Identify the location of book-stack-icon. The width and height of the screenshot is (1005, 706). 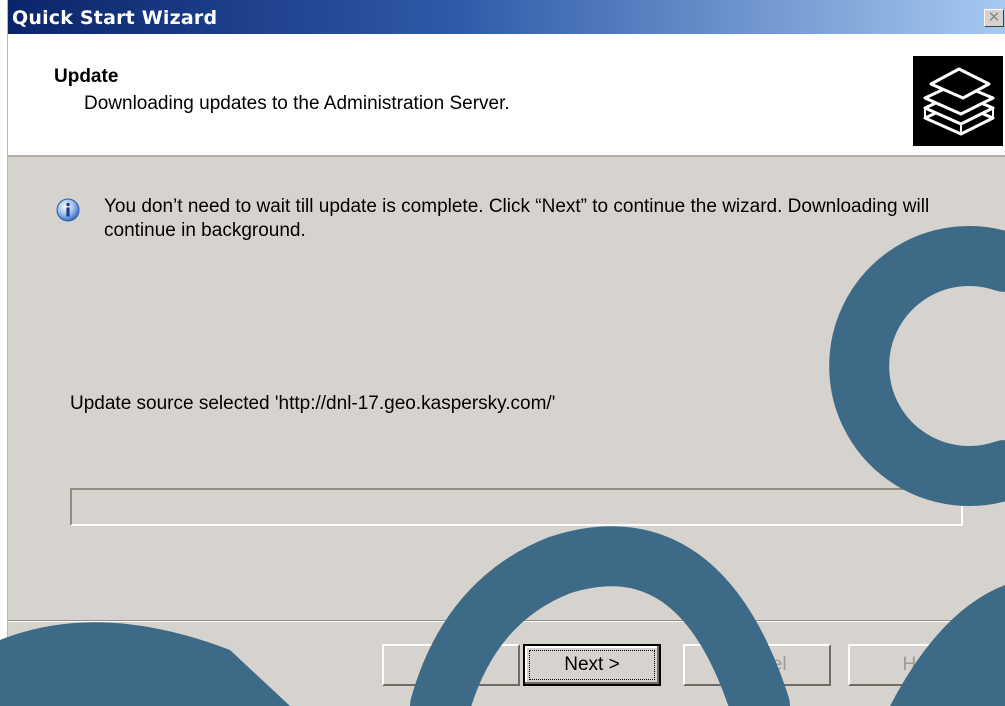
(958, 101).